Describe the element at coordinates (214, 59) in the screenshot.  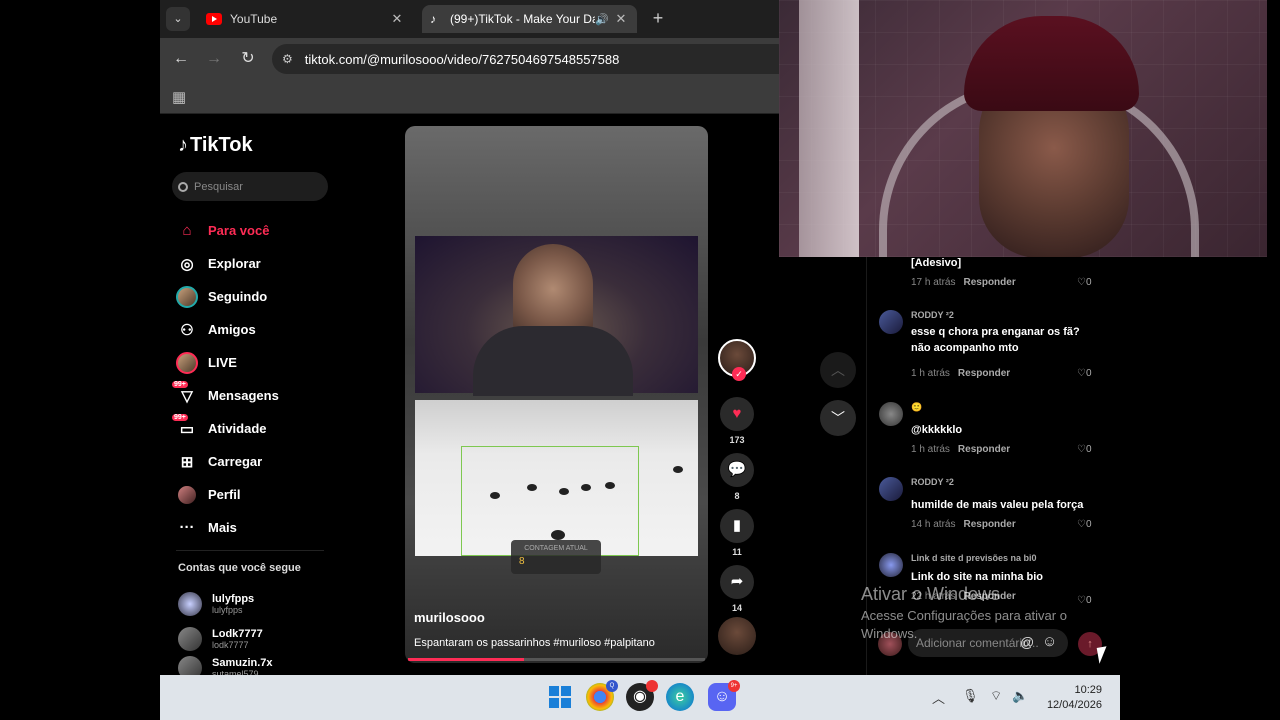
I see `forward-arrow-icon: →` at that location.